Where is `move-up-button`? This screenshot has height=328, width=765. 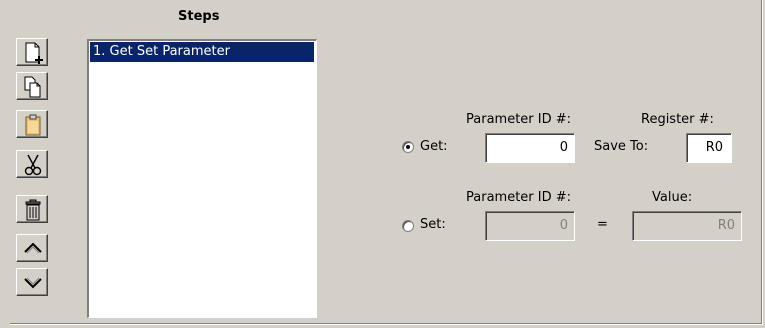 move-up-button is located at coordinates (32, 248).